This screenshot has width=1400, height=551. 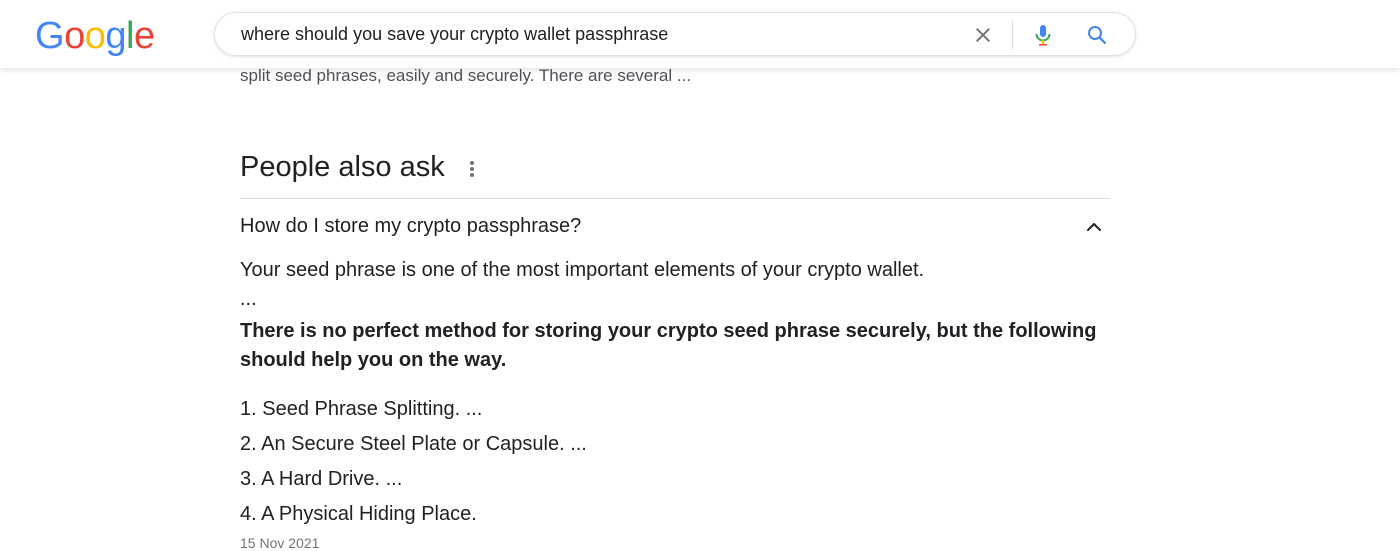 I want to click on answer-date: 15 Nov 2021, so click(x=280, y=543).